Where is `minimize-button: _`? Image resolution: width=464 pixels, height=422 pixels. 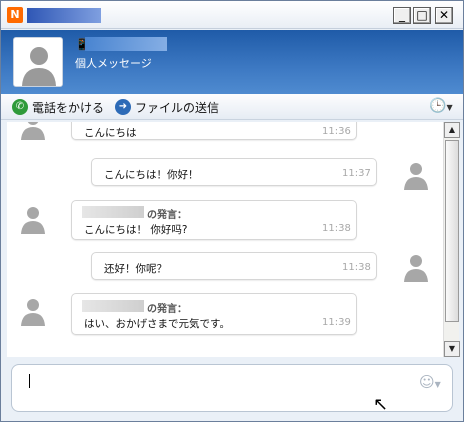 minimize-button: _ is located at coordinates (402, 15).